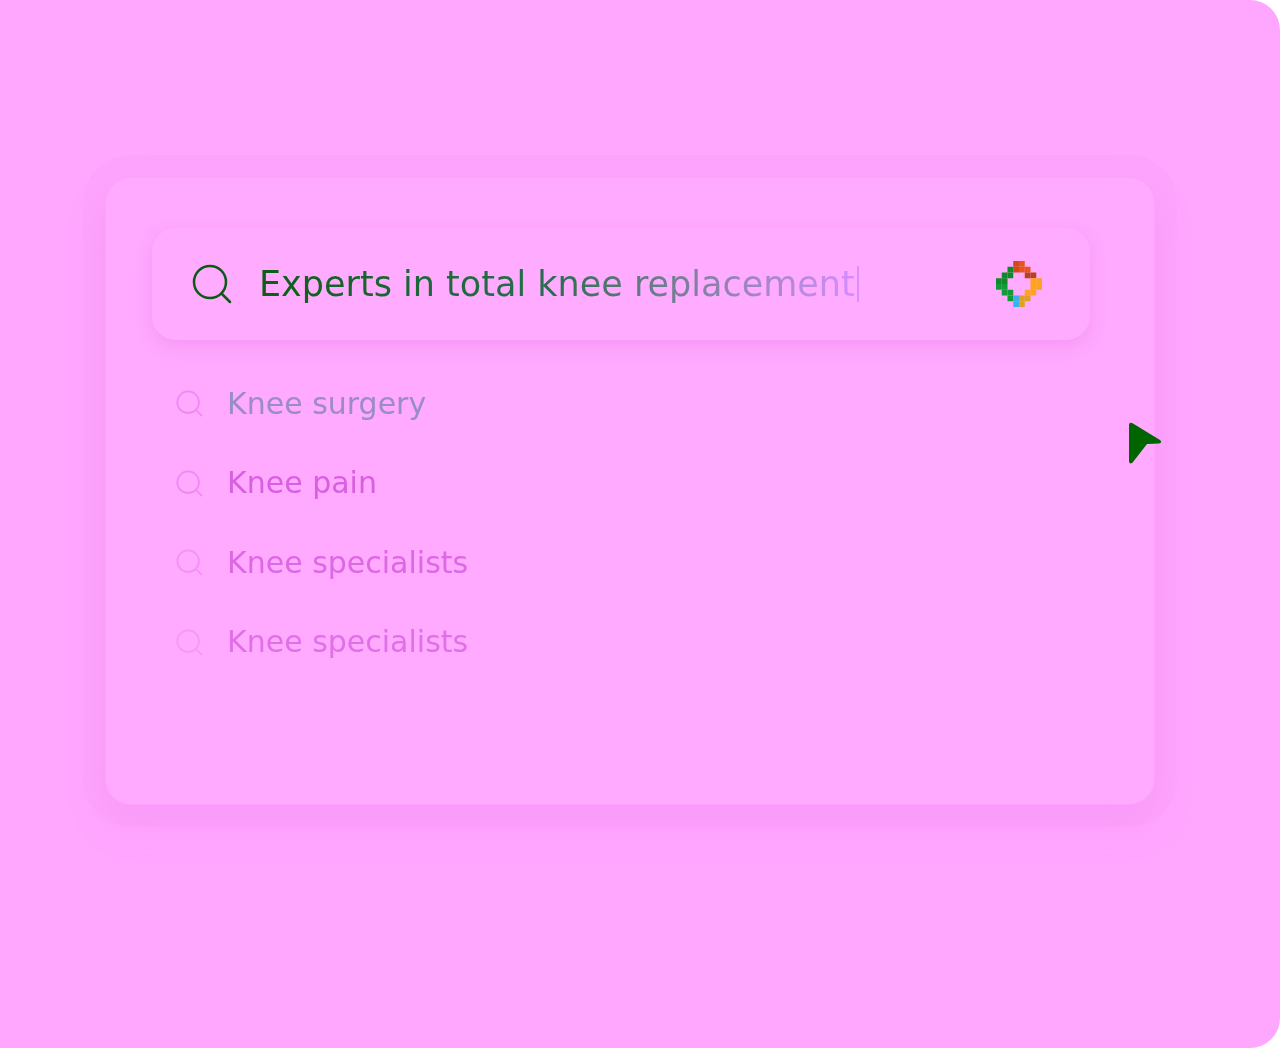  What do you see at coordinates (1144, 443) in the screenshot?
I see `pointer-cursor-icon` at bounding box center [1144, 443].